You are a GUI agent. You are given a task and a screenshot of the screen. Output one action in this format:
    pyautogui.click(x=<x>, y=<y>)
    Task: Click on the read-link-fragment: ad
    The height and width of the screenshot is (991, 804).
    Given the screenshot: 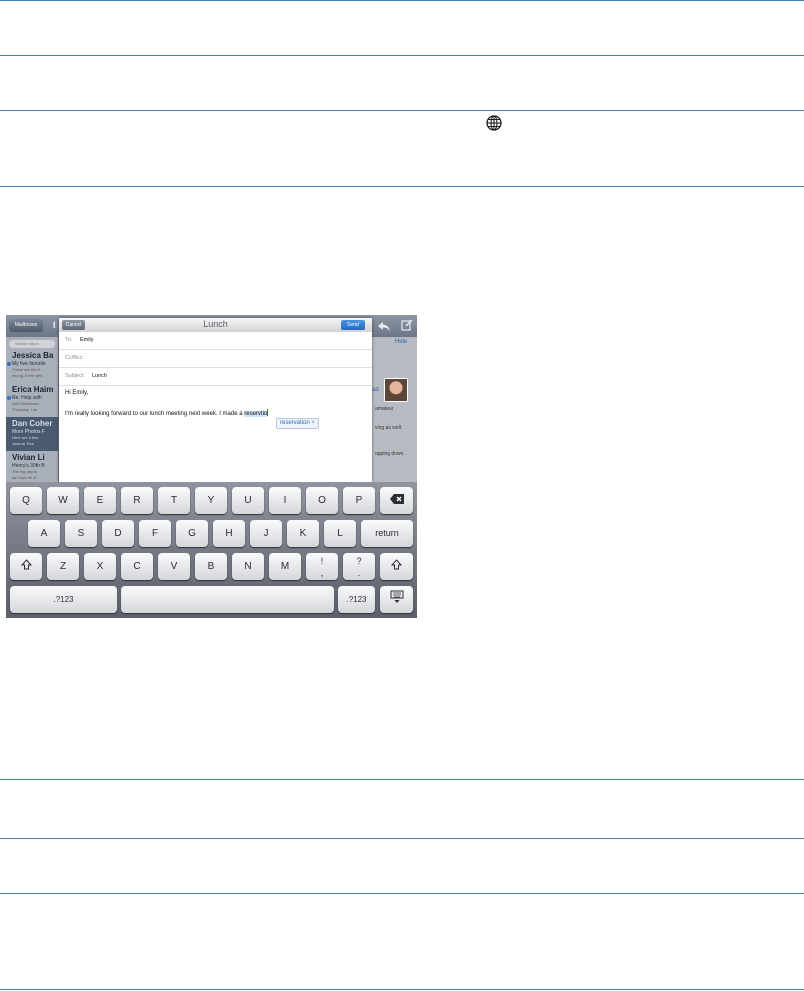 What is the action you would take?
    pyautogui.click(x=375, y=390)
    